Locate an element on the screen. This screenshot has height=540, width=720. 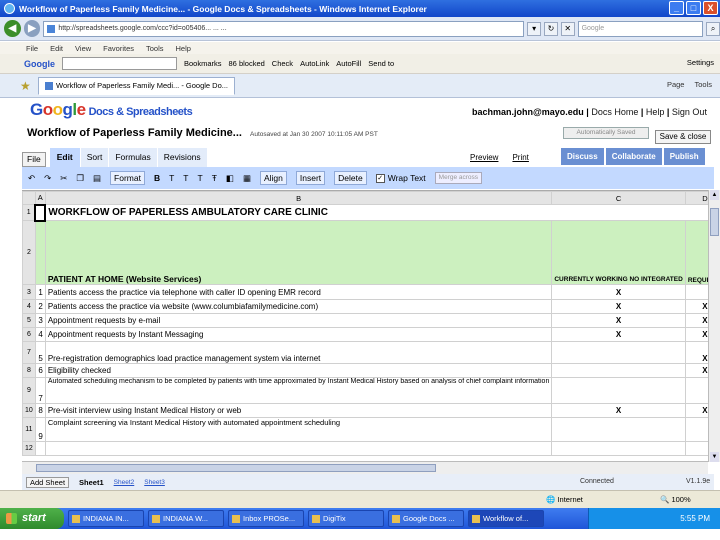
menu-file: File is located at coordinates (32, 48).